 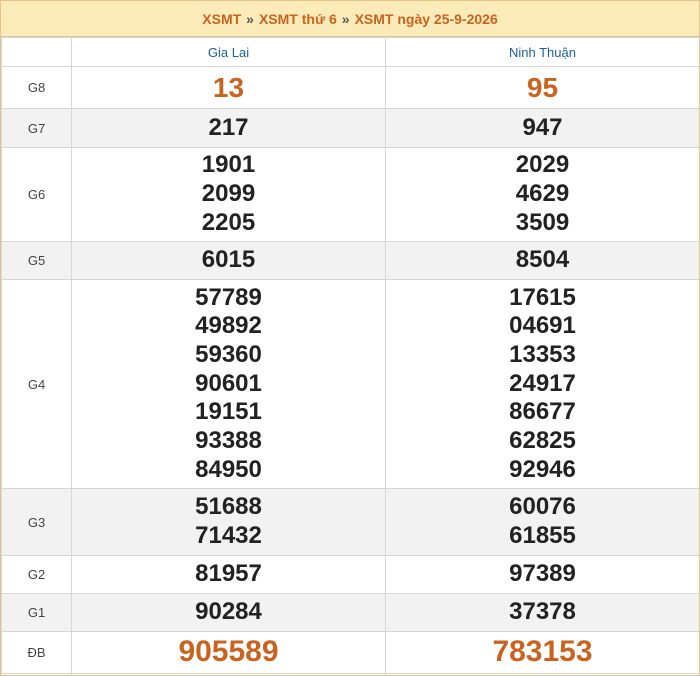 I want to click on prize-numbers: 947, so click(x=542, y=128).